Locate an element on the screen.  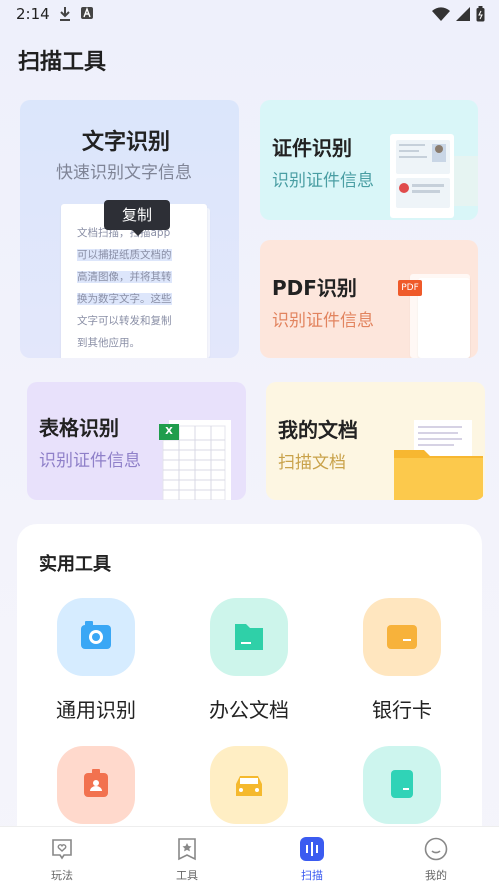
table-recognition-title: 表格识别 is located at coordinates (79, 428).